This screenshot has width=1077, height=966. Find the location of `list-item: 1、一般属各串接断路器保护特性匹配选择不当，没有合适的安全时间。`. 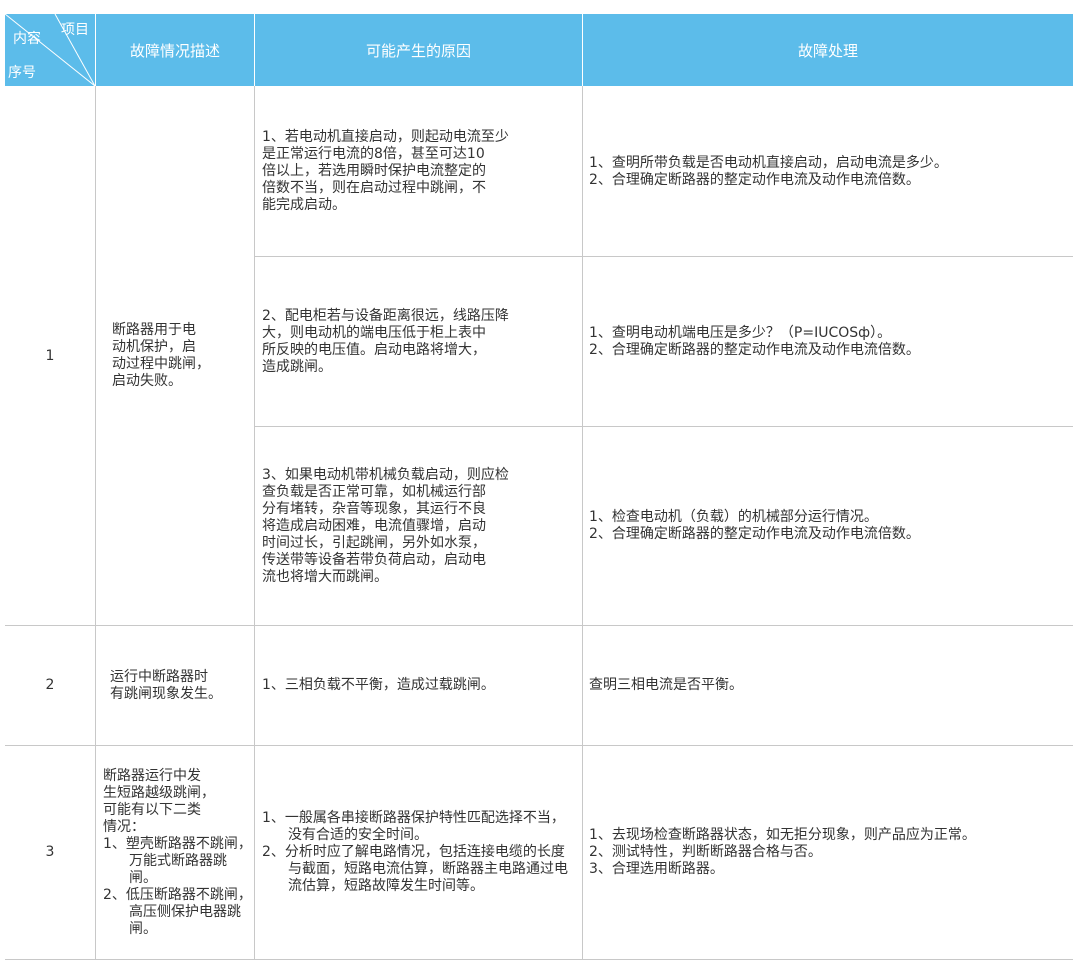

list-item: 1、一般属各串接断路器保护特性匹配选择不当，没有合适的安全时间。 is located at coordinates (413, 826).